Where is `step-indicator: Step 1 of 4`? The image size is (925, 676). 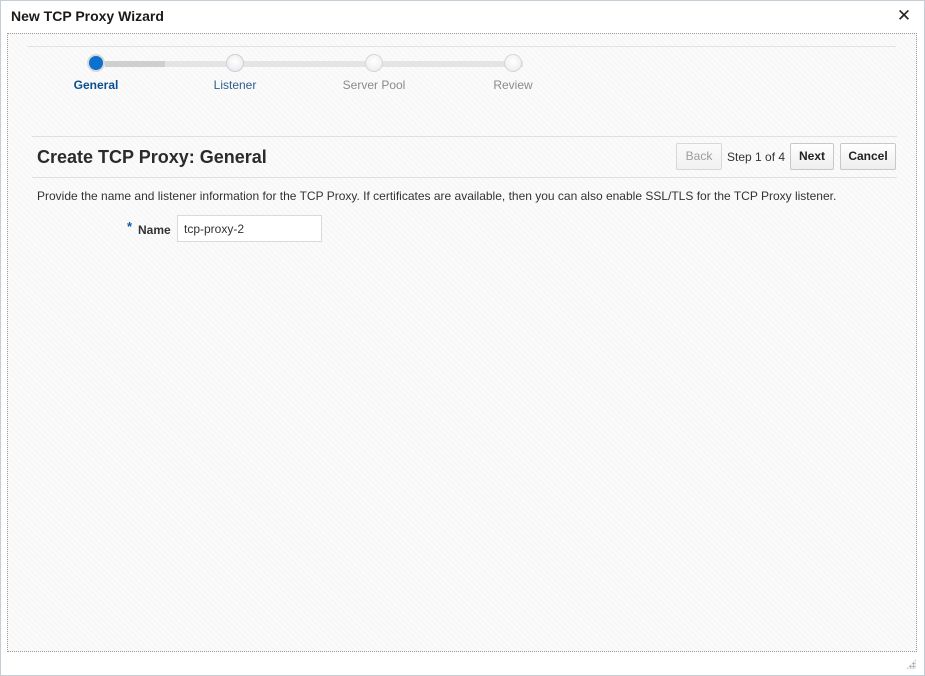
step-indicator: Step 1 of 4 is located at coordinates (756, 157).